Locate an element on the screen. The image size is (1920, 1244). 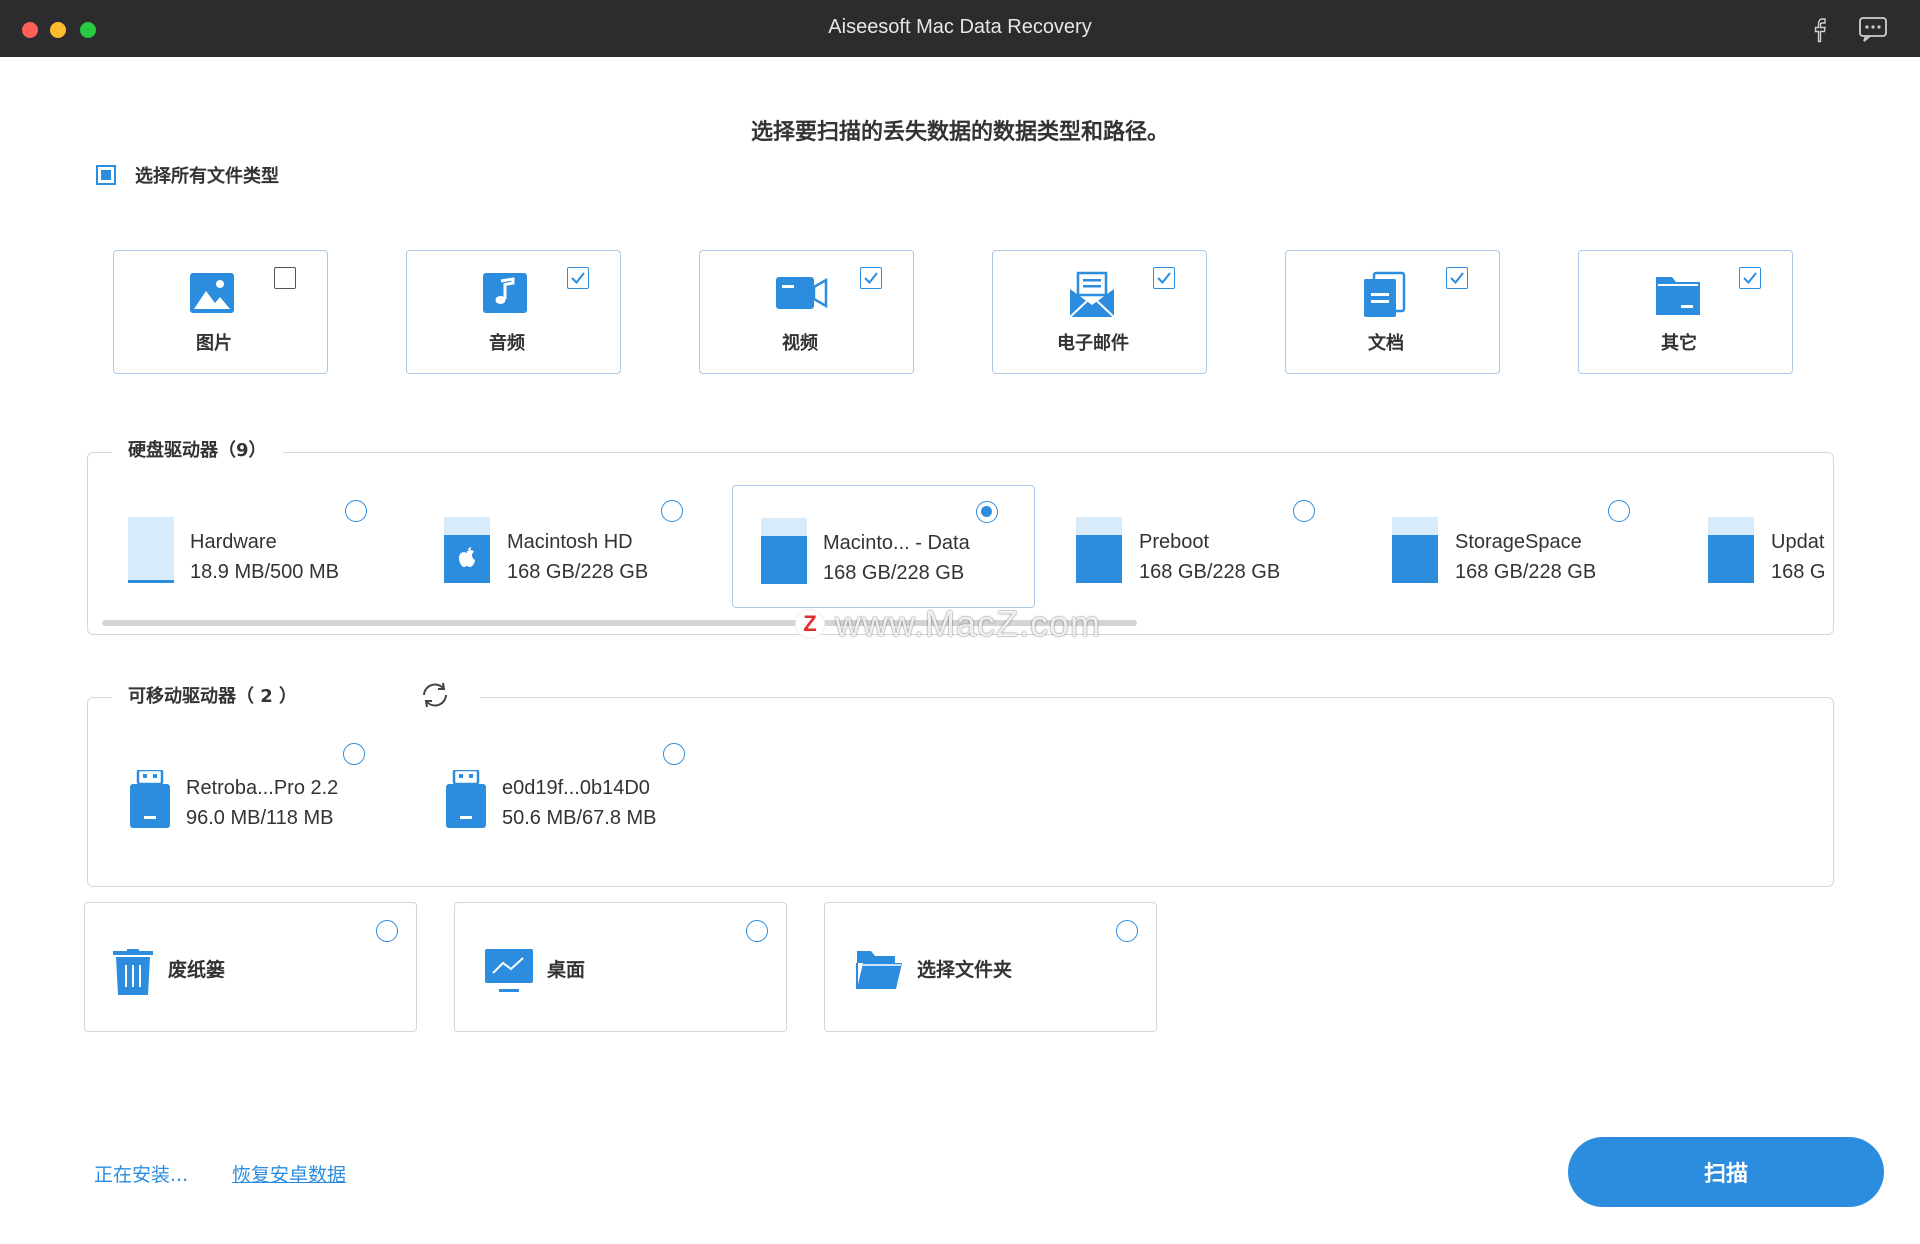
desktop-icon is located at coordinates (509, 973).